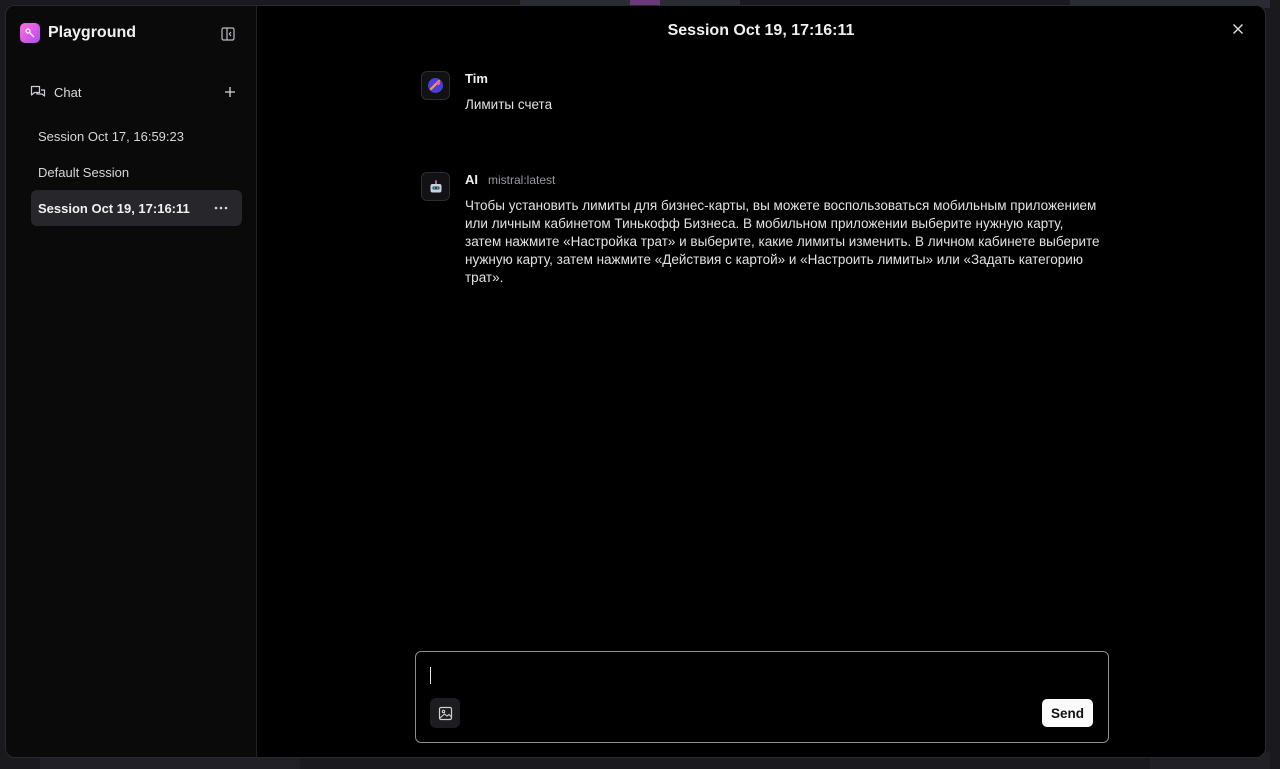 The image size is (1280, 769). What do you see at coordinates (762, 697) in the screenshot?
I see `message-composer: Send` at bounding box center [762, 697].